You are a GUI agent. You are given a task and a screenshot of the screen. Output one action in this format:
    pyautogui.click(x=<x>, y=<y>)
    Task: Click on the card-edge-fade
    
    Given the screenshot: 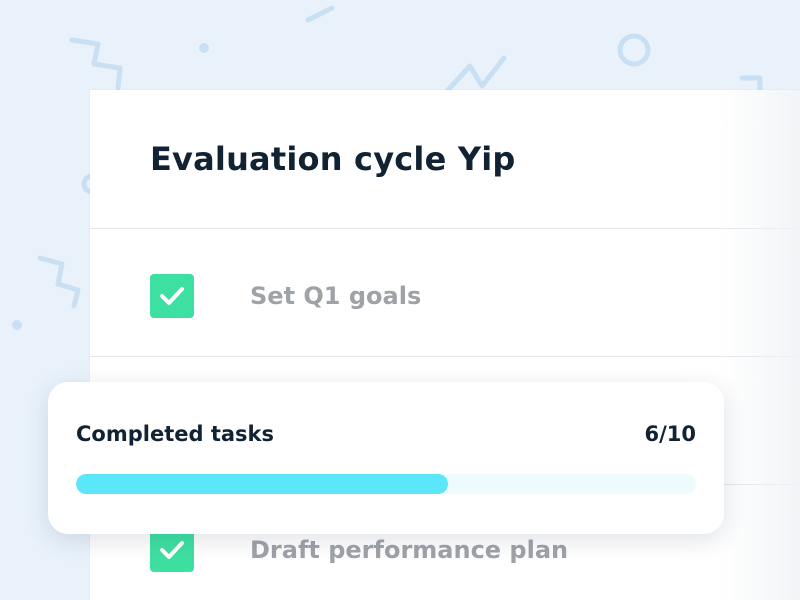 What is the action you would take?
    pyautogui.click(x=760, y=345)
    